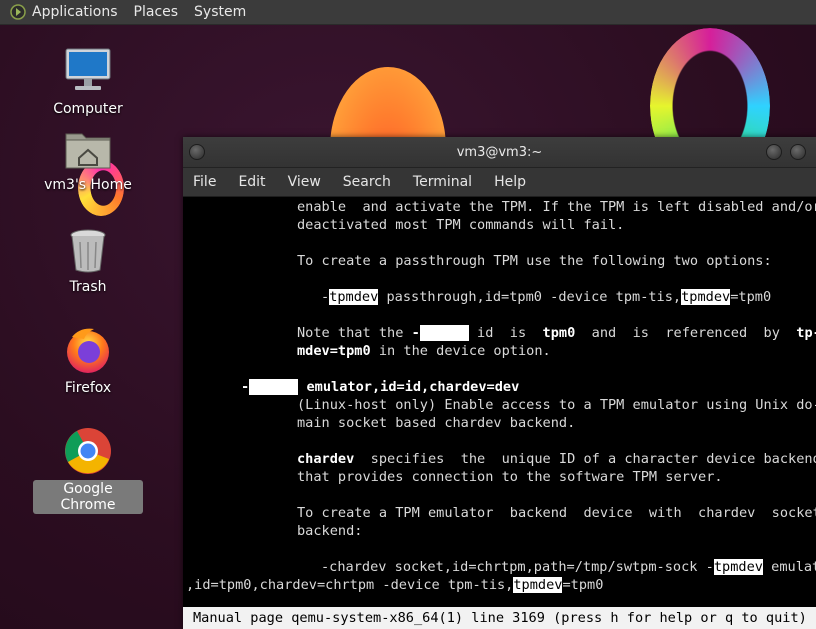 This screenshot has height=629, width=816. Describe the element at coordinates (424, 351) in the screenshot. I see `man-line: mdev=tpm0 in the device option.` at that location.